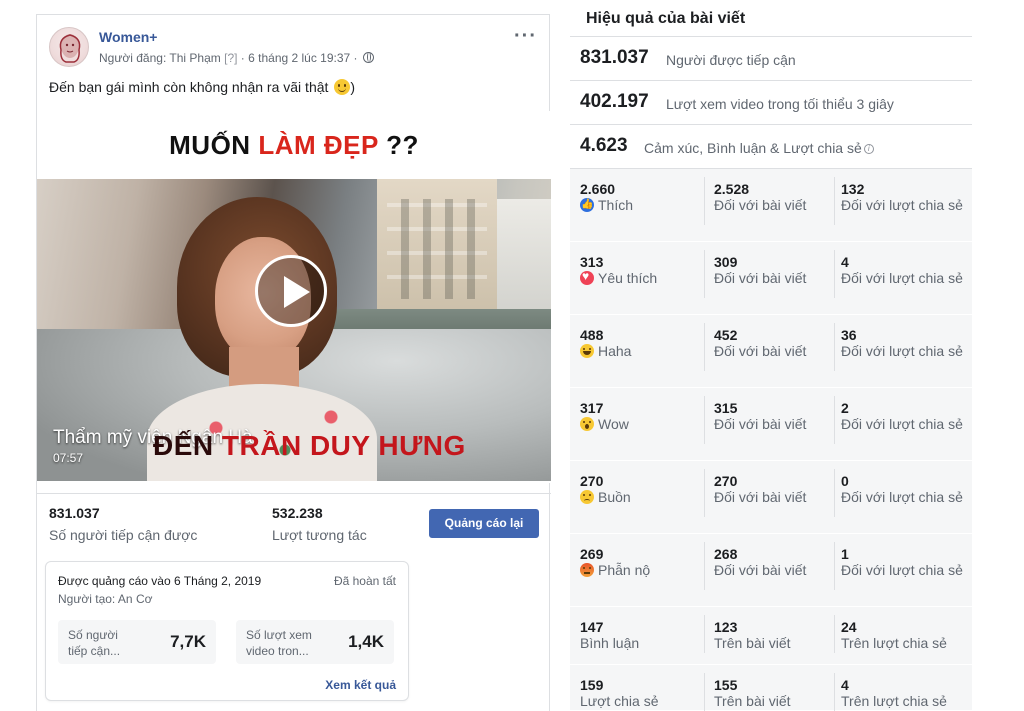  Describe the element at coordinates (904, 416) in the screenshot. I see `reaction-share-cell: 2 Đối với lượt chia sẻ` at that location.